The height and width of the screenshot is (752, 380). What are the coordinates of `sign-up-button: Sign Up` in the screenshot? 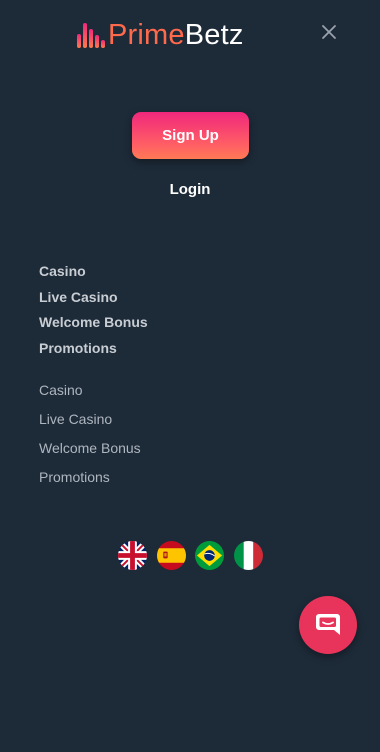 It's located at (190, 135).